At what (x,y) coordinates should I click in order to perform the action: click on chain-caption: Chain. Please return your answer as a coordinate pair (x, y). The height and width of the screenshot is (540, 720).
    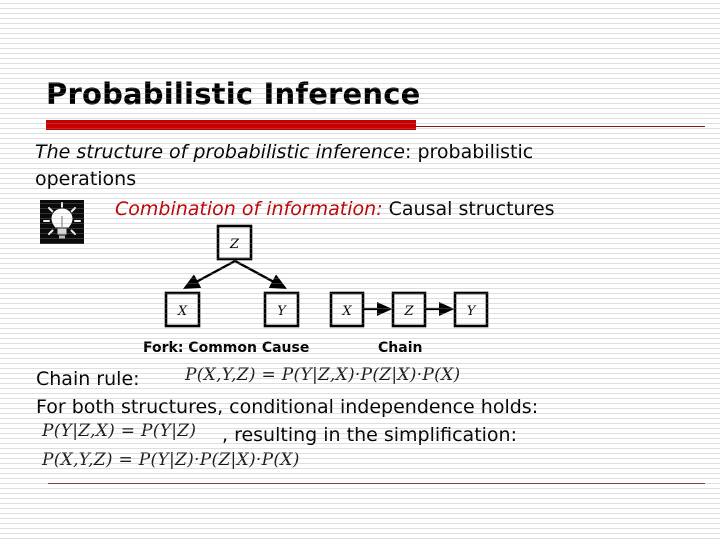
    Looking at the image, I should click on (400, 348).